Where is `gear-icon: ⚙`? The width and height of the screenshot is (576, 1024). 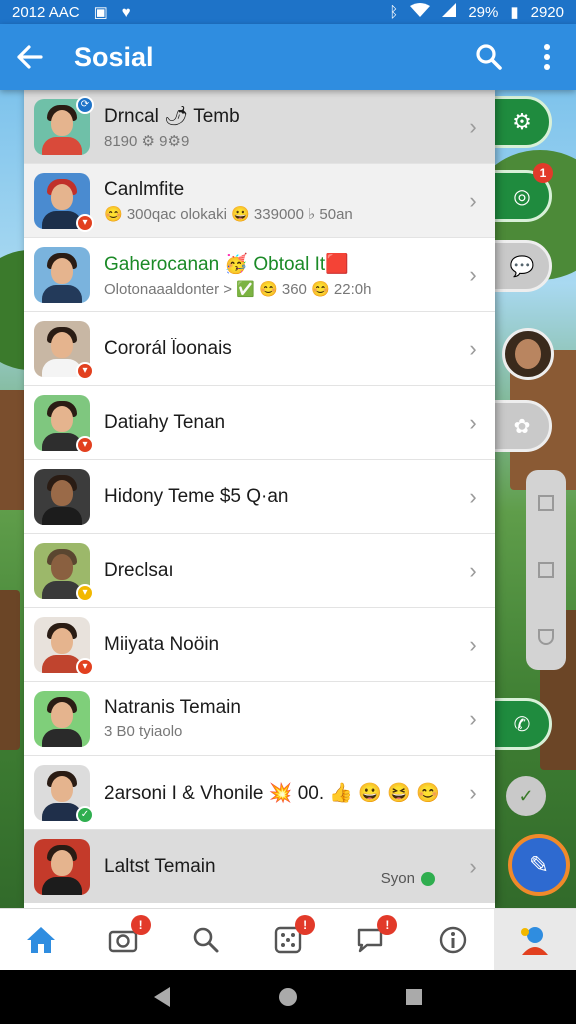
gear-icon: ⚙ is located at coordinates (522, 121).